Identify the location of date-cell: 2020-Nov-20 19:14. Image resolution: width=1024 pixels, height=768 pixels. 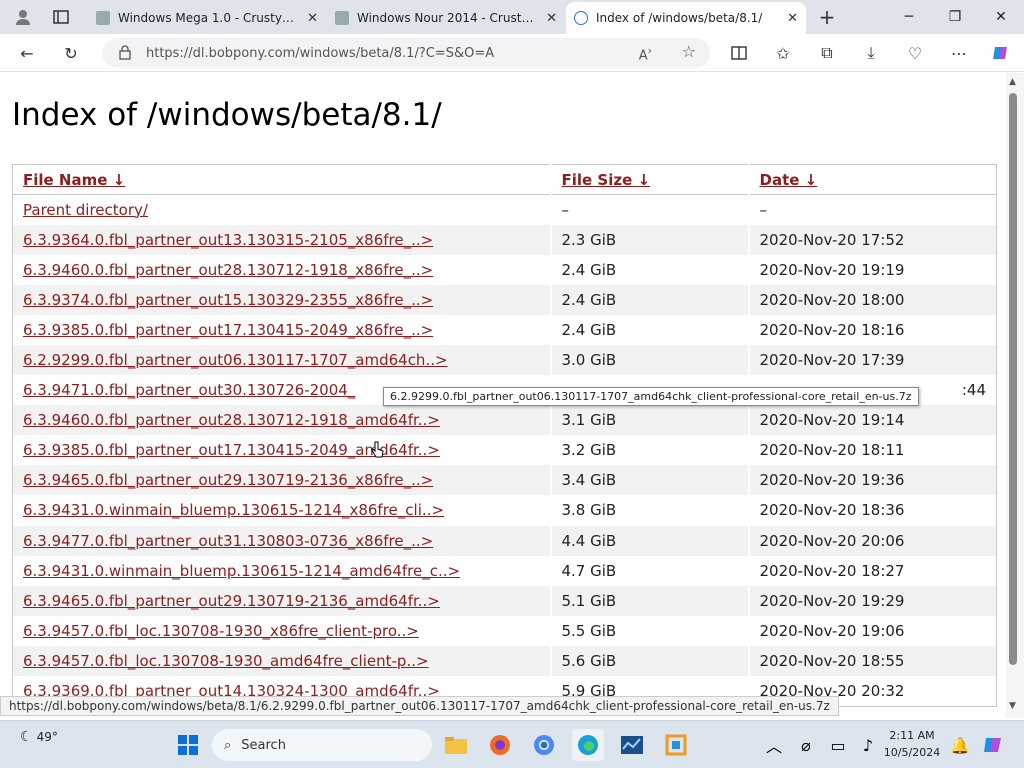
(872, 420).